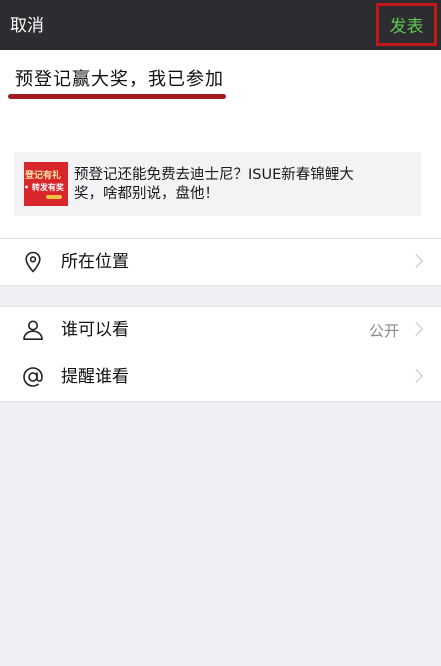 The height and width of the screenshot is (666, 441). I want to click on mention-label: 提醒谁看, so click(95, 377).